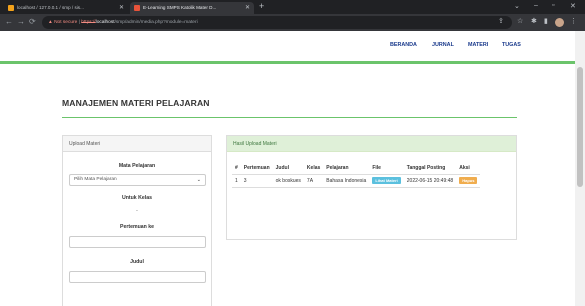  I want to click on delete-button: Hapus, so click(468, 180).